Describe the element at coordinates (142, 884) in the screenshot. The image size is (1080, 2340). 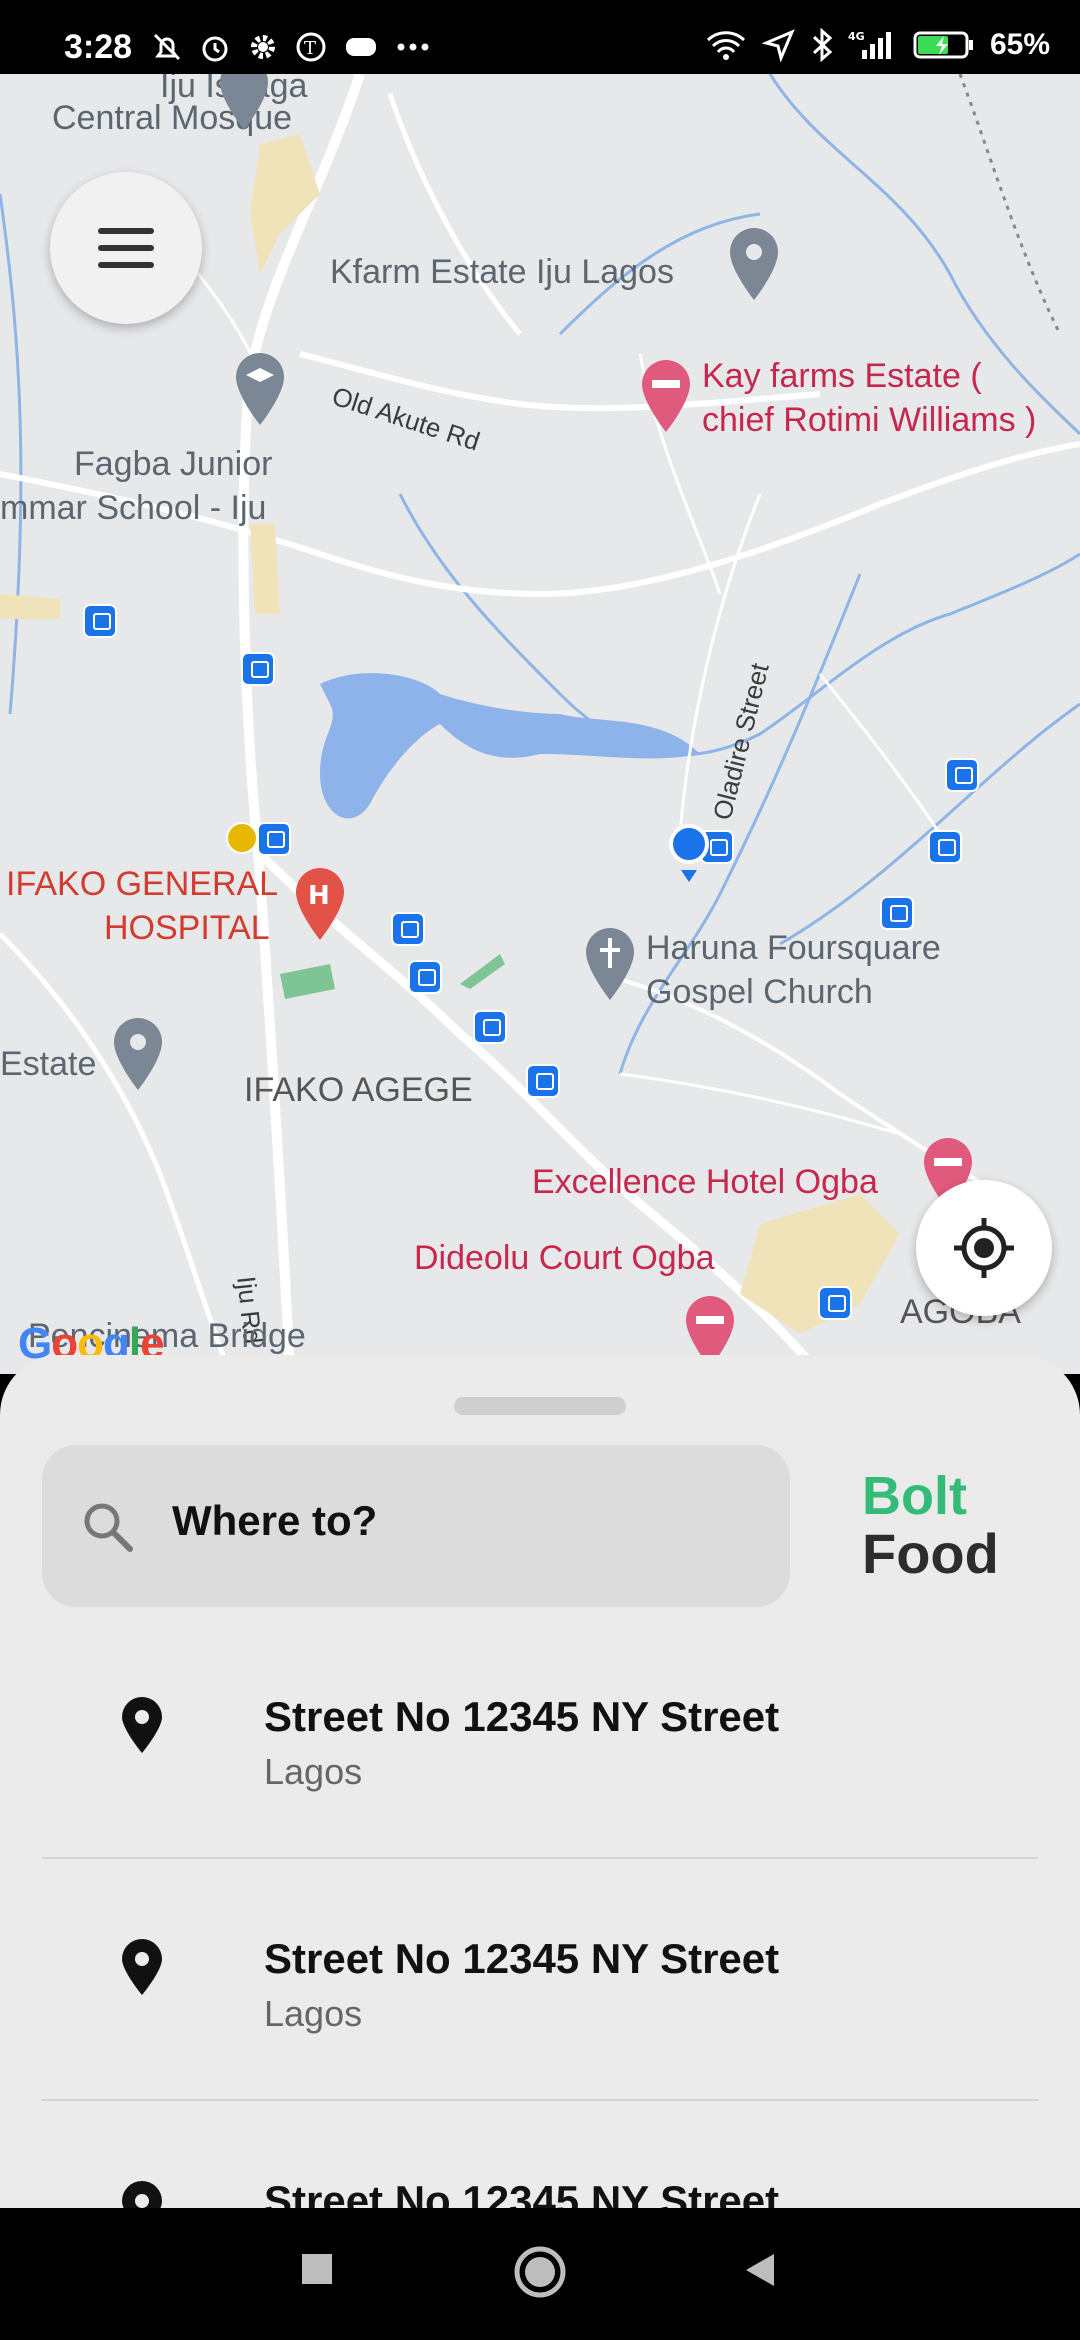
I see `map-label: IFAKO GENERAL` at that location.